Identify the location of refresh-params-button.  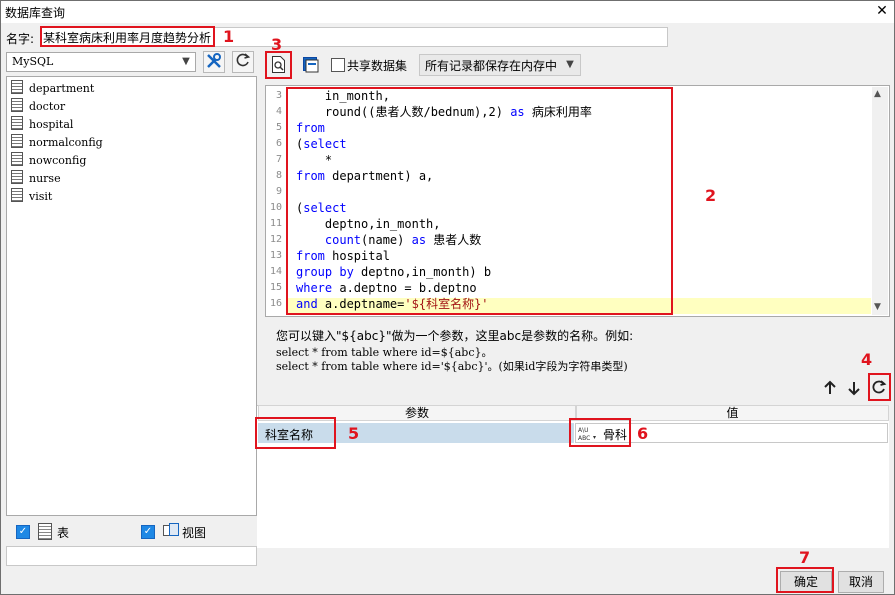
(879, 387).